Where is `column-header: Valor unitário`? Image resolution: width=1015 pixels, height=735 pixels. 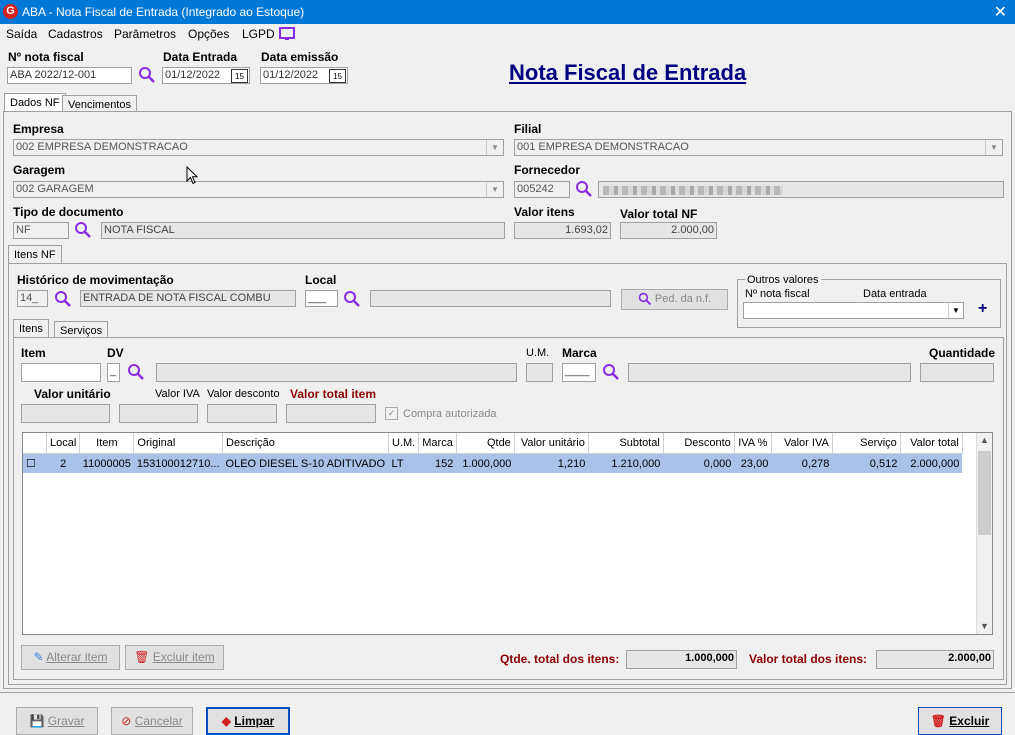
column-header: Valor unitário is located at coordinates (551, 443).